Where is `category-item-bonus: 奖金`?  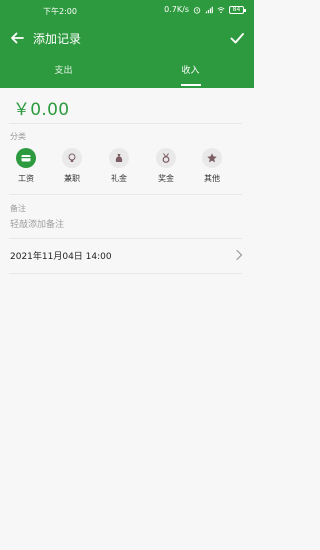 category-item-bonus: 奖金 is located at coordinates (166, 168).